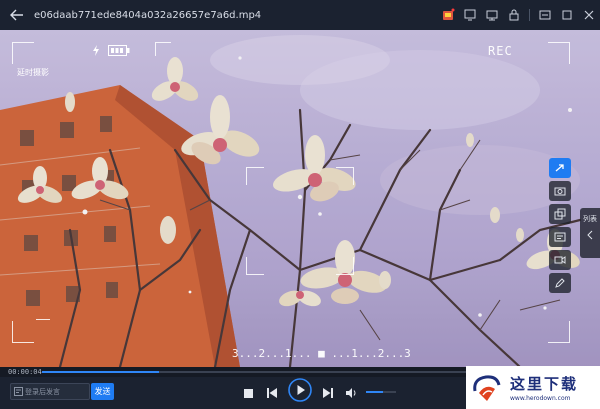  Describe the element at coordinates (590, 219) in the screenshot. I see `playlist-tab-label: 列表` at that location.